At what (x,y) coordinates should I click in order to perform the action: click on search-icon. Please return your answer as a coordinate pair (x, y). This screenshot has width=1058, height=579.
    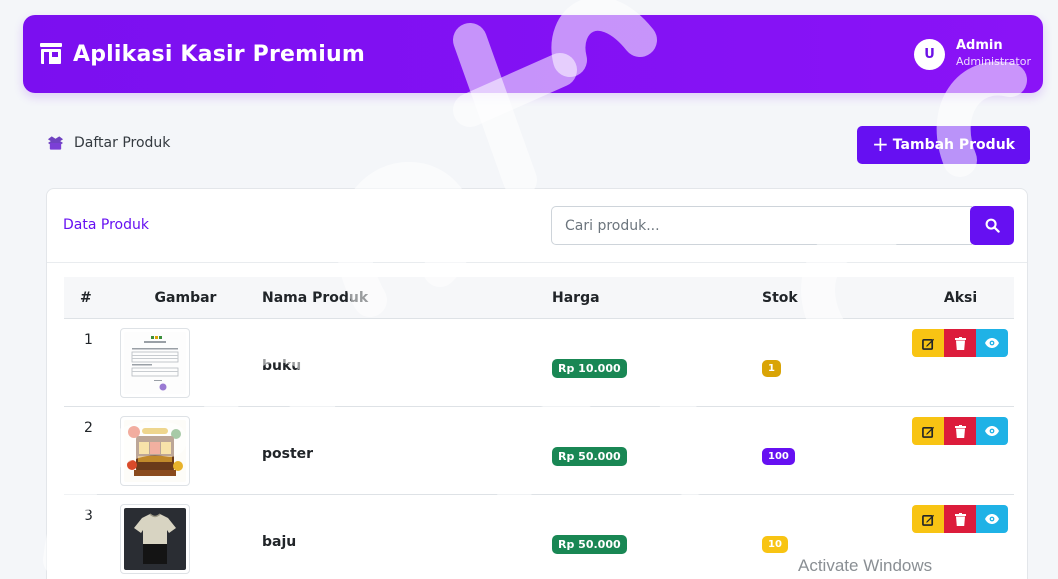
    Looking at the image, I should click on (992, 225).